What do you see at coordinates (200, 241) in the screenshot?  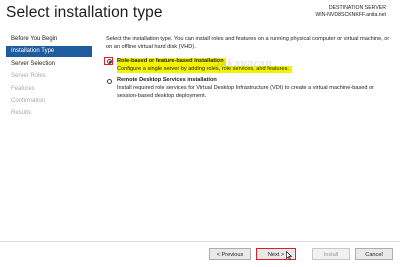 I see `footer-divider` at bounding box center [200, 241].